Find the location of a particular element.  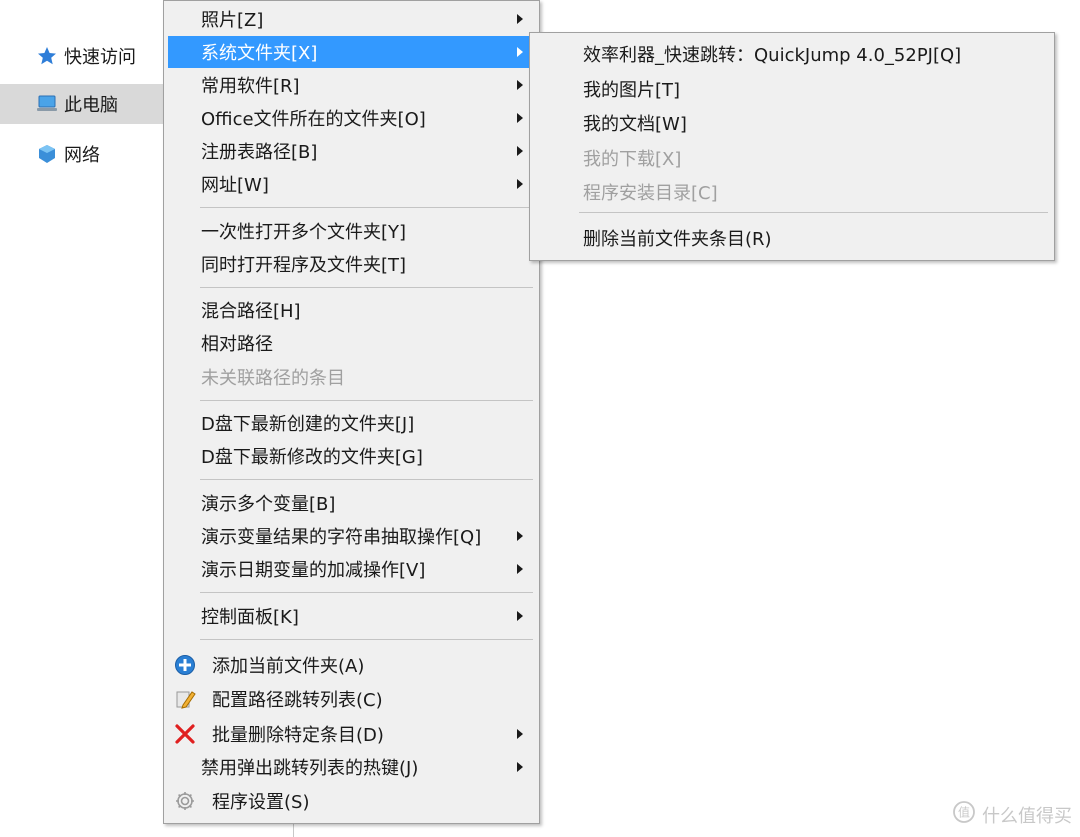

menu-item-settings: 程序设置(S) is located at coordinates (350, 801).